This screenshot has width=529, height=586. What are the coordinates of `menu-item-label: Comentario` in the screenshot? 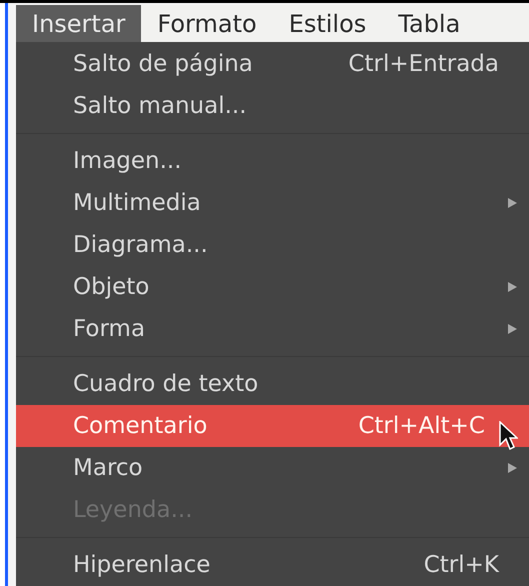 It's located at (140, 426).